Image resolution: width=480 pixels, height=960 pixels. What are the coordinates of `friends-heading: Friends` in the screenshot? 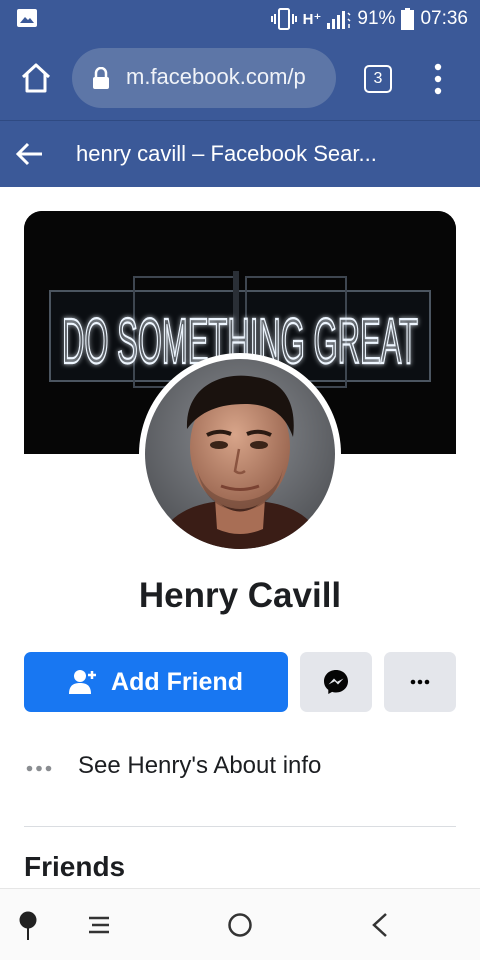 It's located at (75, 866).